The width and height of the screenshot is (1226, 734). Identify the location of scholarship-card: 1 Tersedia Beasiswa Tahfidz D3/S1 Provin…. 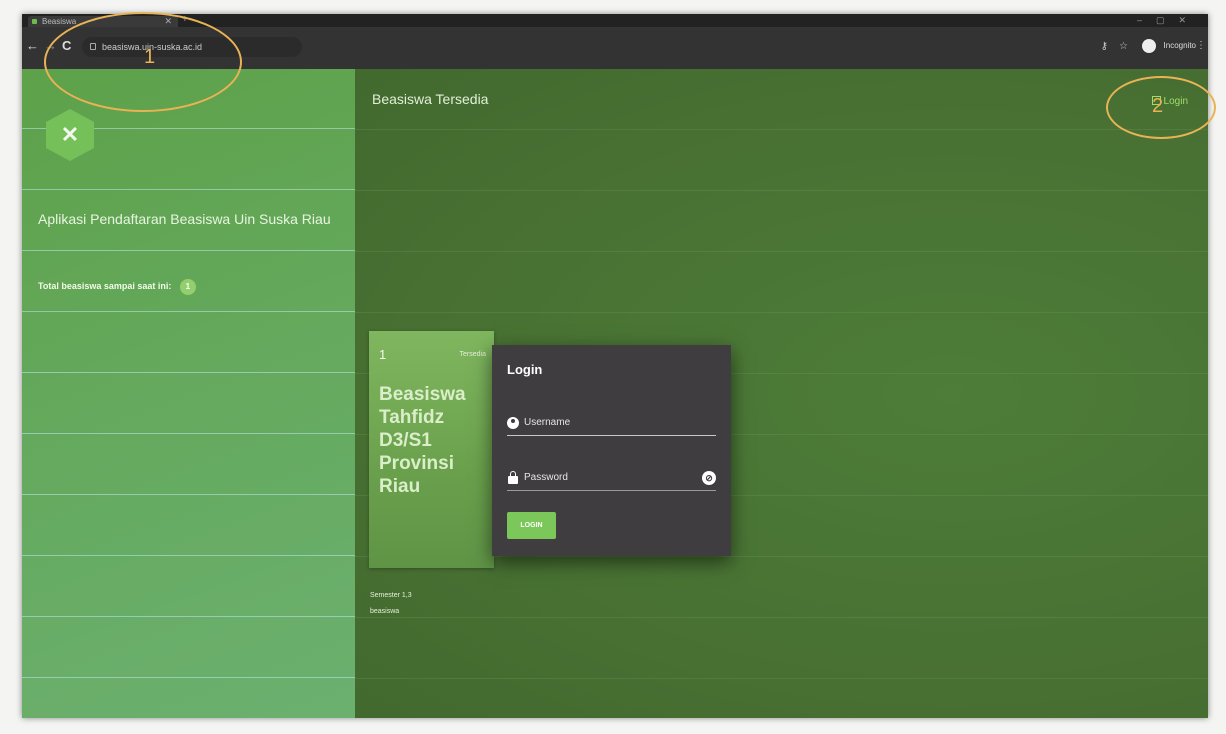
(431, 449).